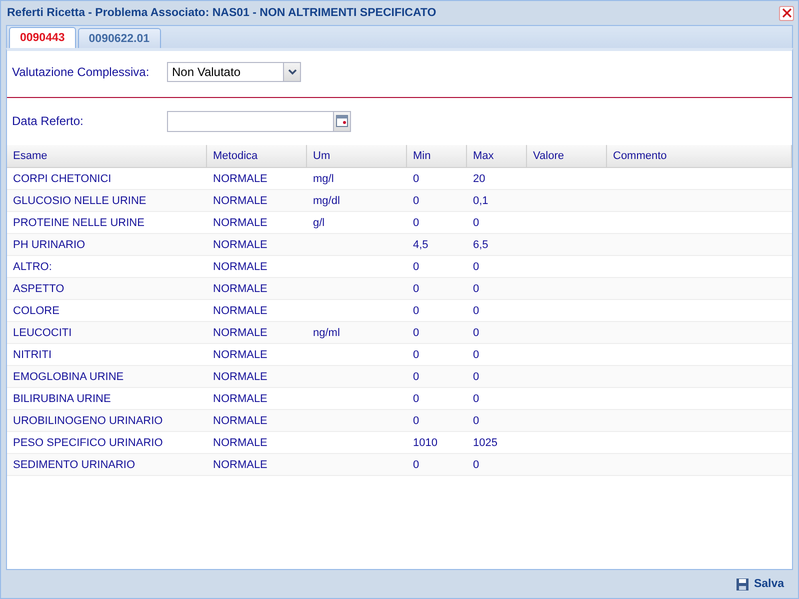 The image size is (799, 599). I want to click on column-header: Metodica, so click(257, 156).